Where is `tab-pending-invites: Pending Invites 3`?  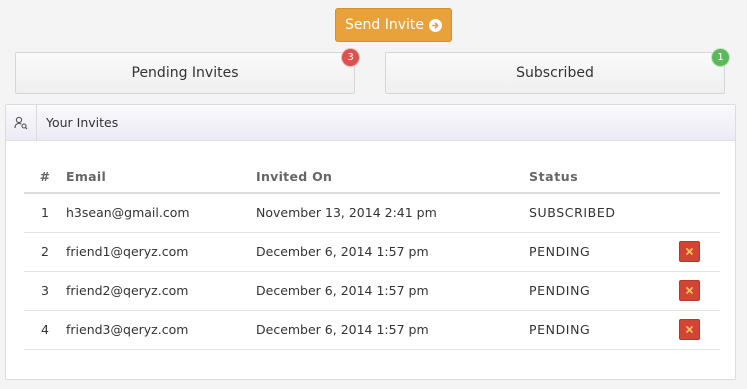 tab-pending-invites: Pending Invites 3 is located at coordinates (187, 71).